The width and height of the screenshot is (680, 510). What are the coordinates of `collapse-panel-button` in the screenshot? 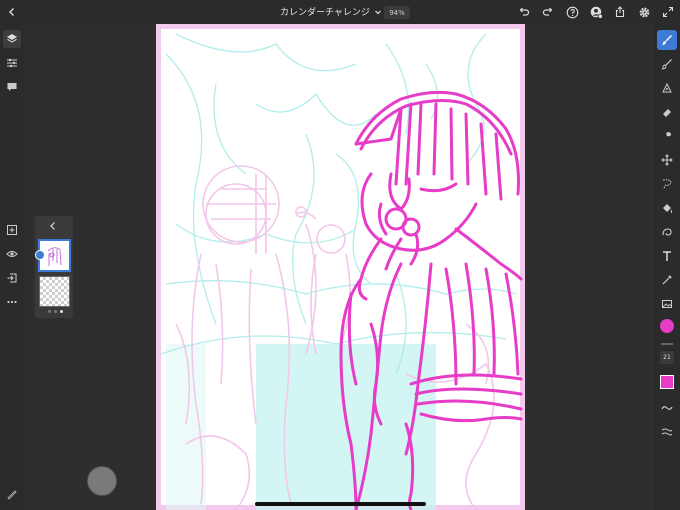 It's located at (53, 226).